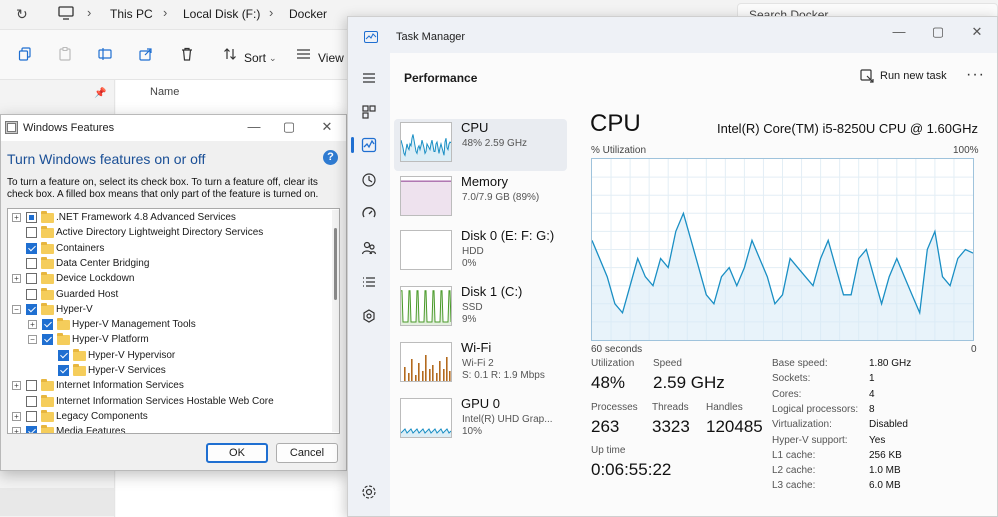  Describe the element at coordinates (441, 78) in the screenshot. I see `page-title: Performance` at that location.